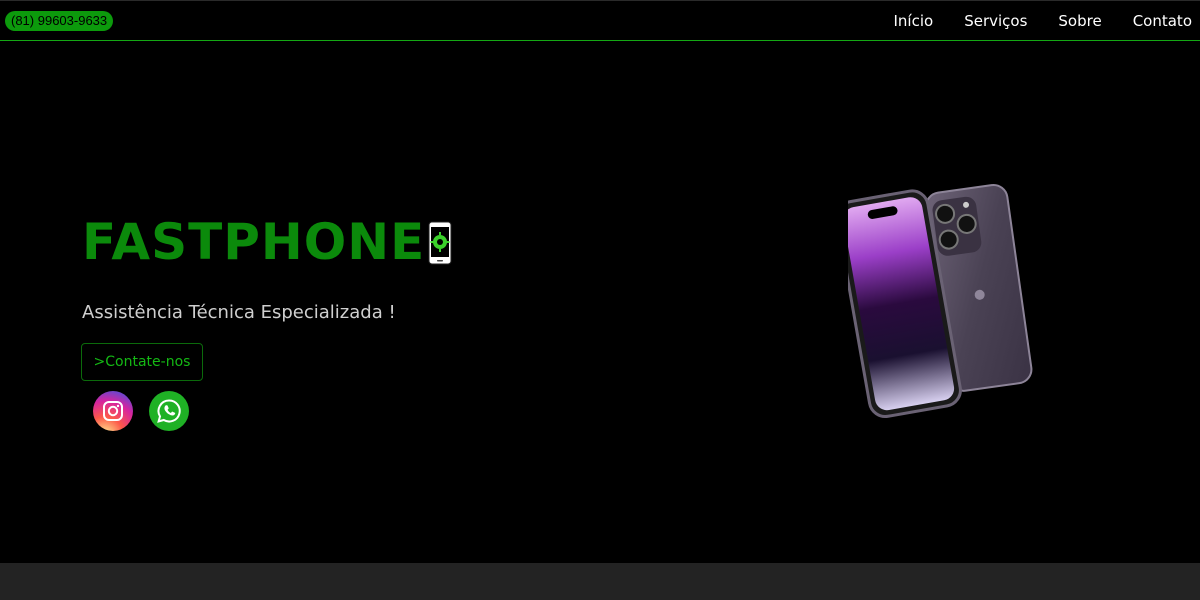 The height and width of the screenshot is (600, 1200). What do you see at coordinates (142, 362) in the screenshot?
I see `contact-us-button: >Contate-nos` at bounding box center [142, 362].